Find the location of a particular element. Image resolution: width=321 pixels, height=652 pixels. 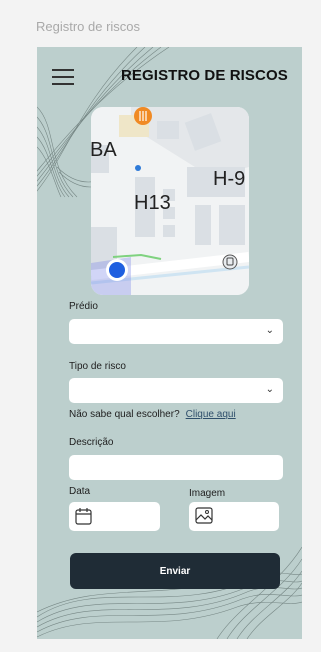

descricao-input is located at coordinates (176, 467).